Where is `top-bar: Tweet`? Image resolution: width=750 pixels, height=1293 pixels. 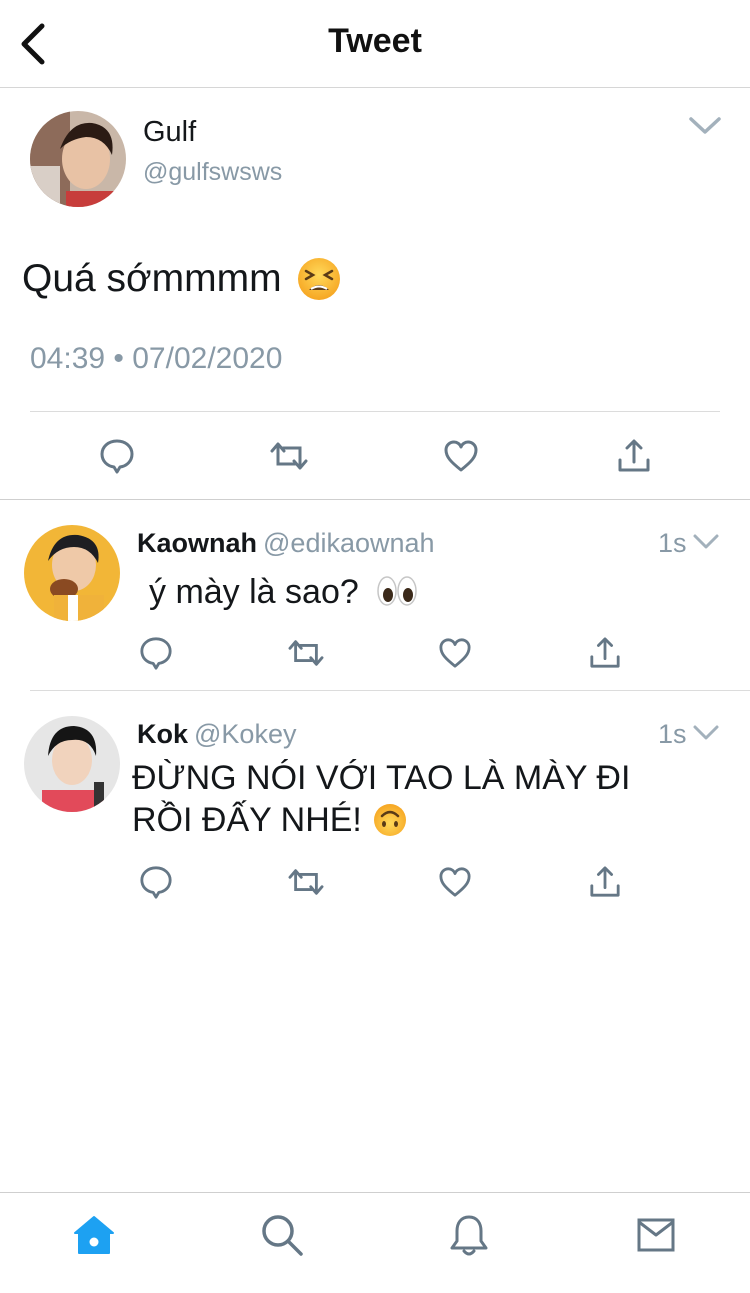
top-bar: Tweet is located at coordinates (375, 44).